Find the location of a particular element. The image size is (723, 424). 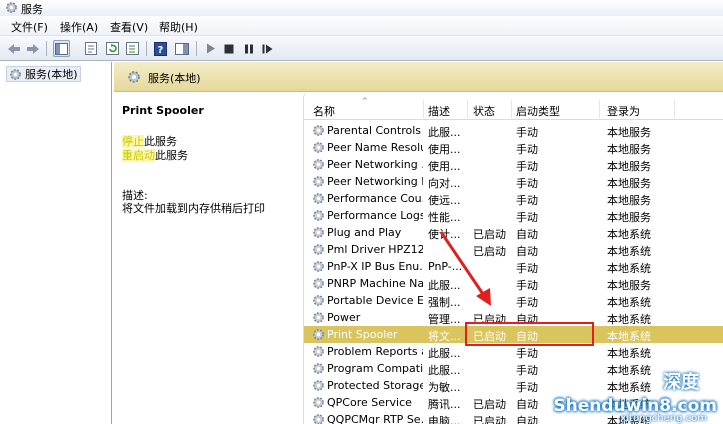

table-row: Plug and Play 使计... 已启动 自动 本地系统 is located at coordinates (513, 232).